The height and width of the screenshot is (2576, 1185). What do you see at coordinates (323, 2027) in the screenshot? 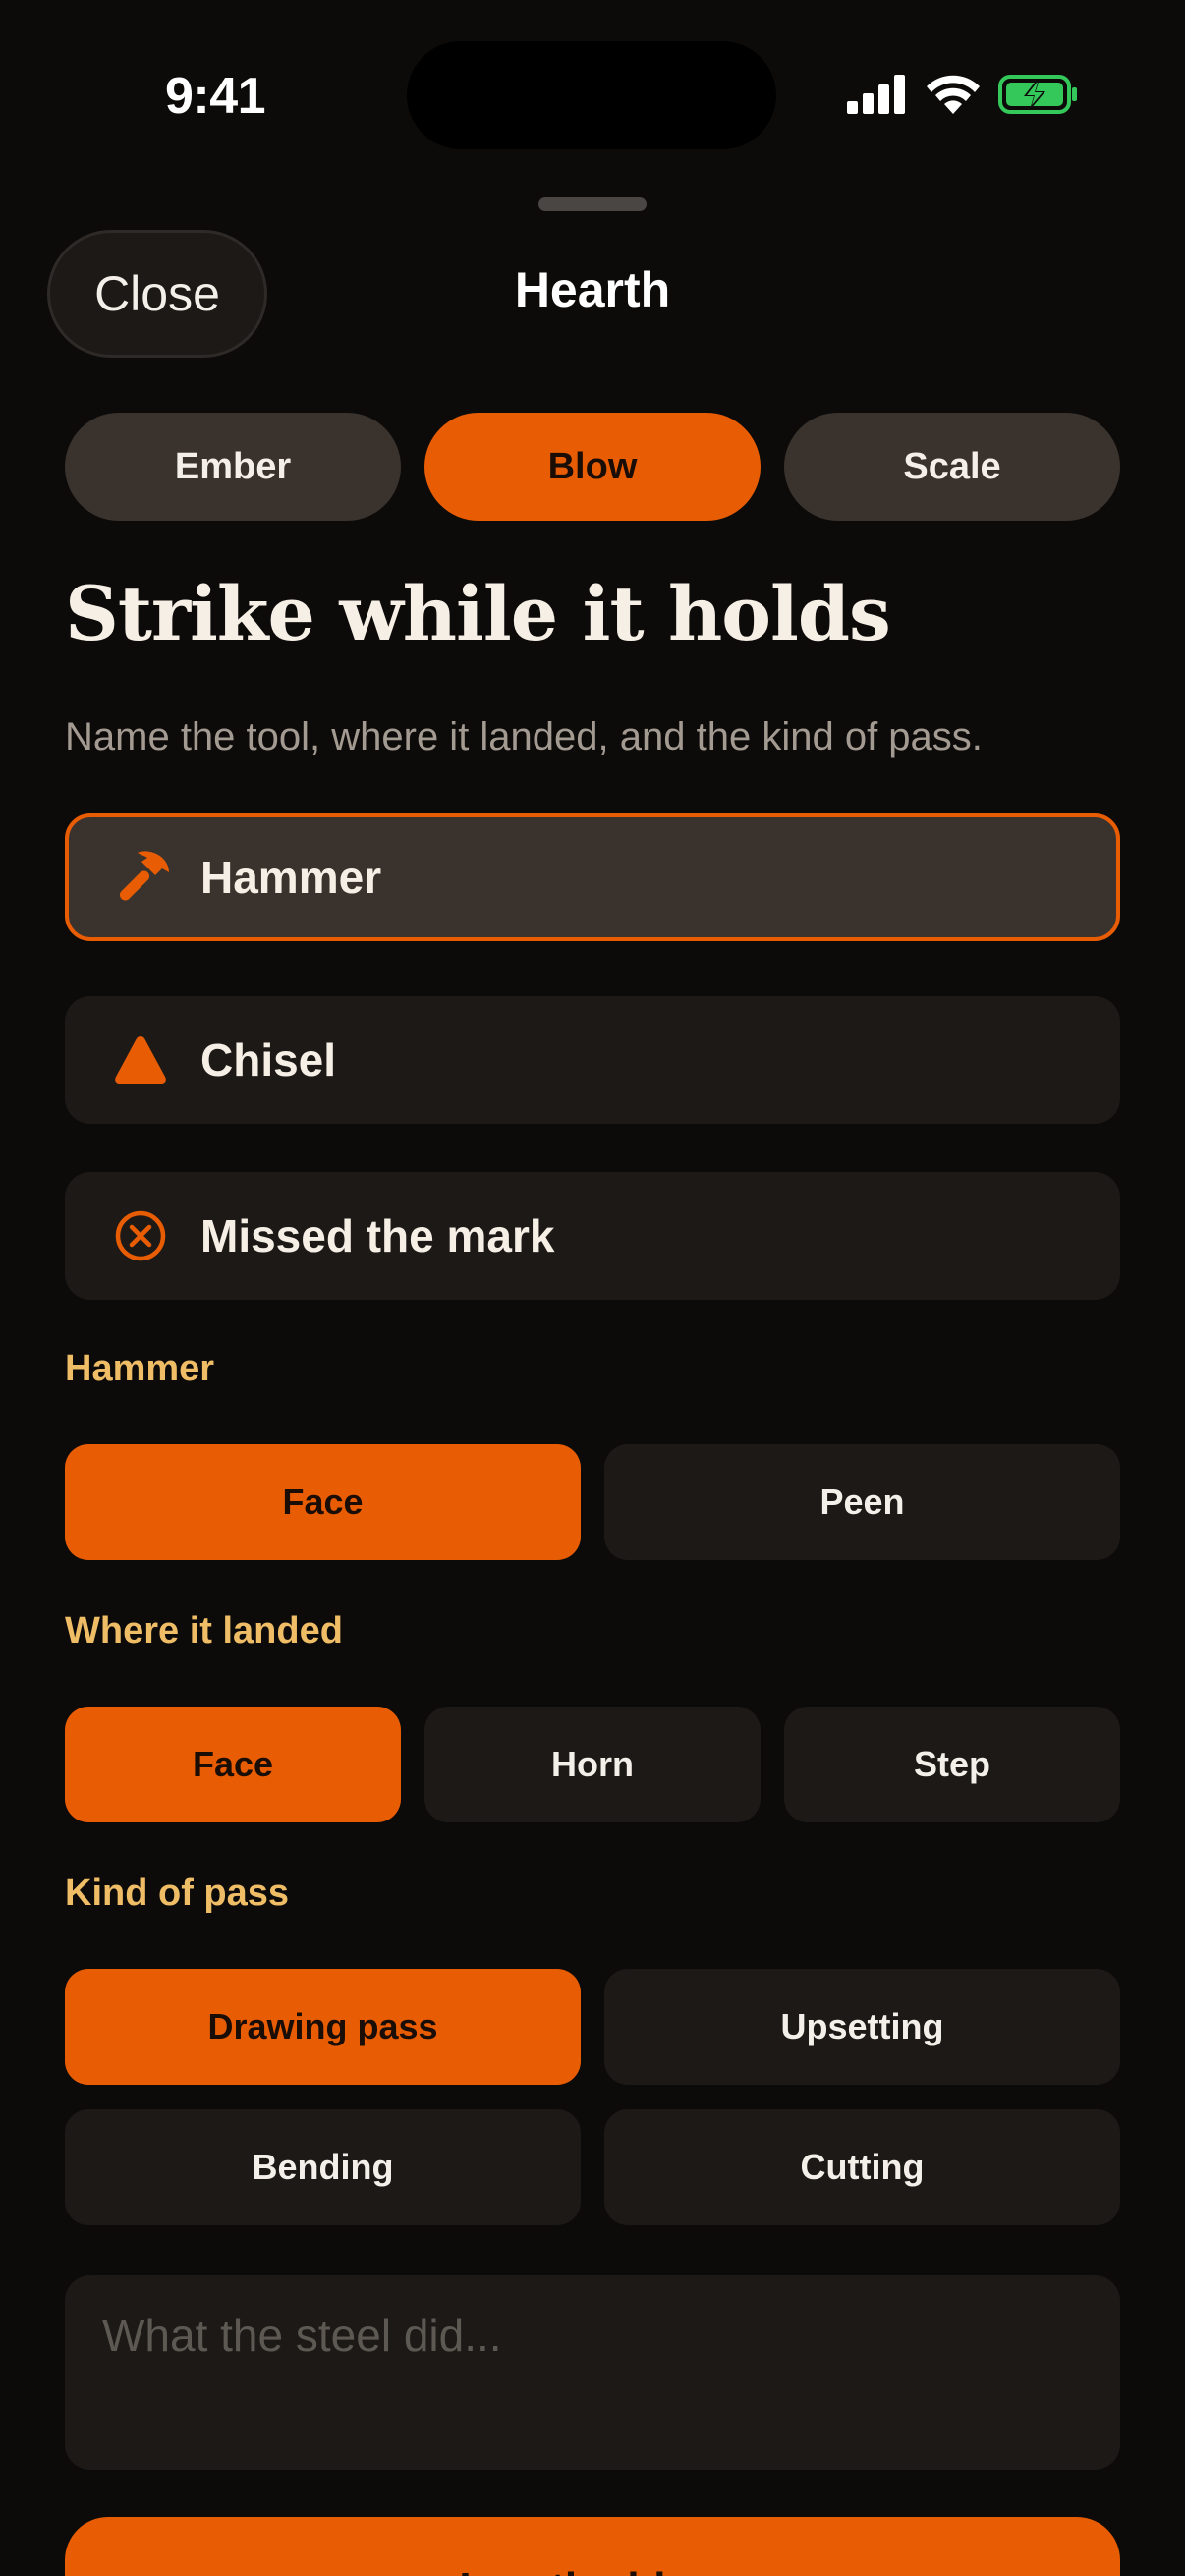
I see `pass-option-drawing: Drawing pass` at bounding box center [323, 2027].